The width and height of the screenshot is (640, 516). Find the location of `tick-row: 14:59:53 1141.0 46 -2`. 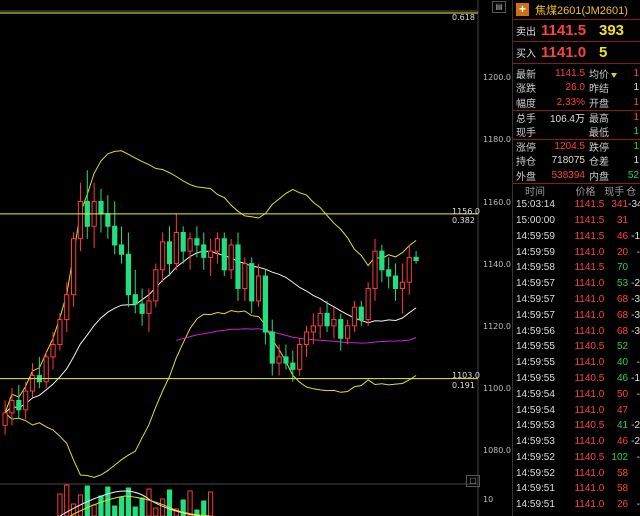

tick-row: 14:59:53 1141.0 46 -2 is located at coordinates (576, 442).